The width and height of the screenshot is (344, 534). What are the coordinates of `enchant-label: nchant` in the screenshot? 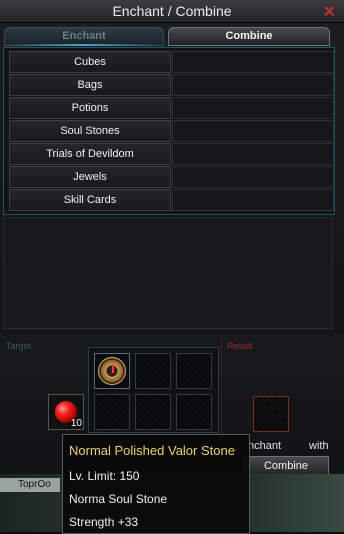 It's located at (265, 446).